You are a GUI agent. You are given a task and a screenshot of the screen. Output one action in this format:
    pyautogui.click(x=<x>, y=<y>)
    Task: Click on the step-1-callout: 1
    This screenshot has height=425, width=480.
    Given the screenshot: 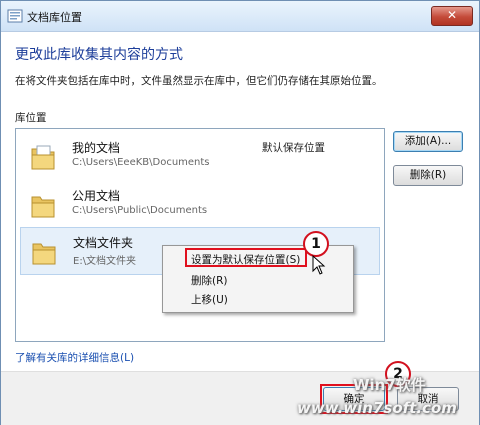 What is the action you would take?
    pyautogui.click(x=316, y=244)
    